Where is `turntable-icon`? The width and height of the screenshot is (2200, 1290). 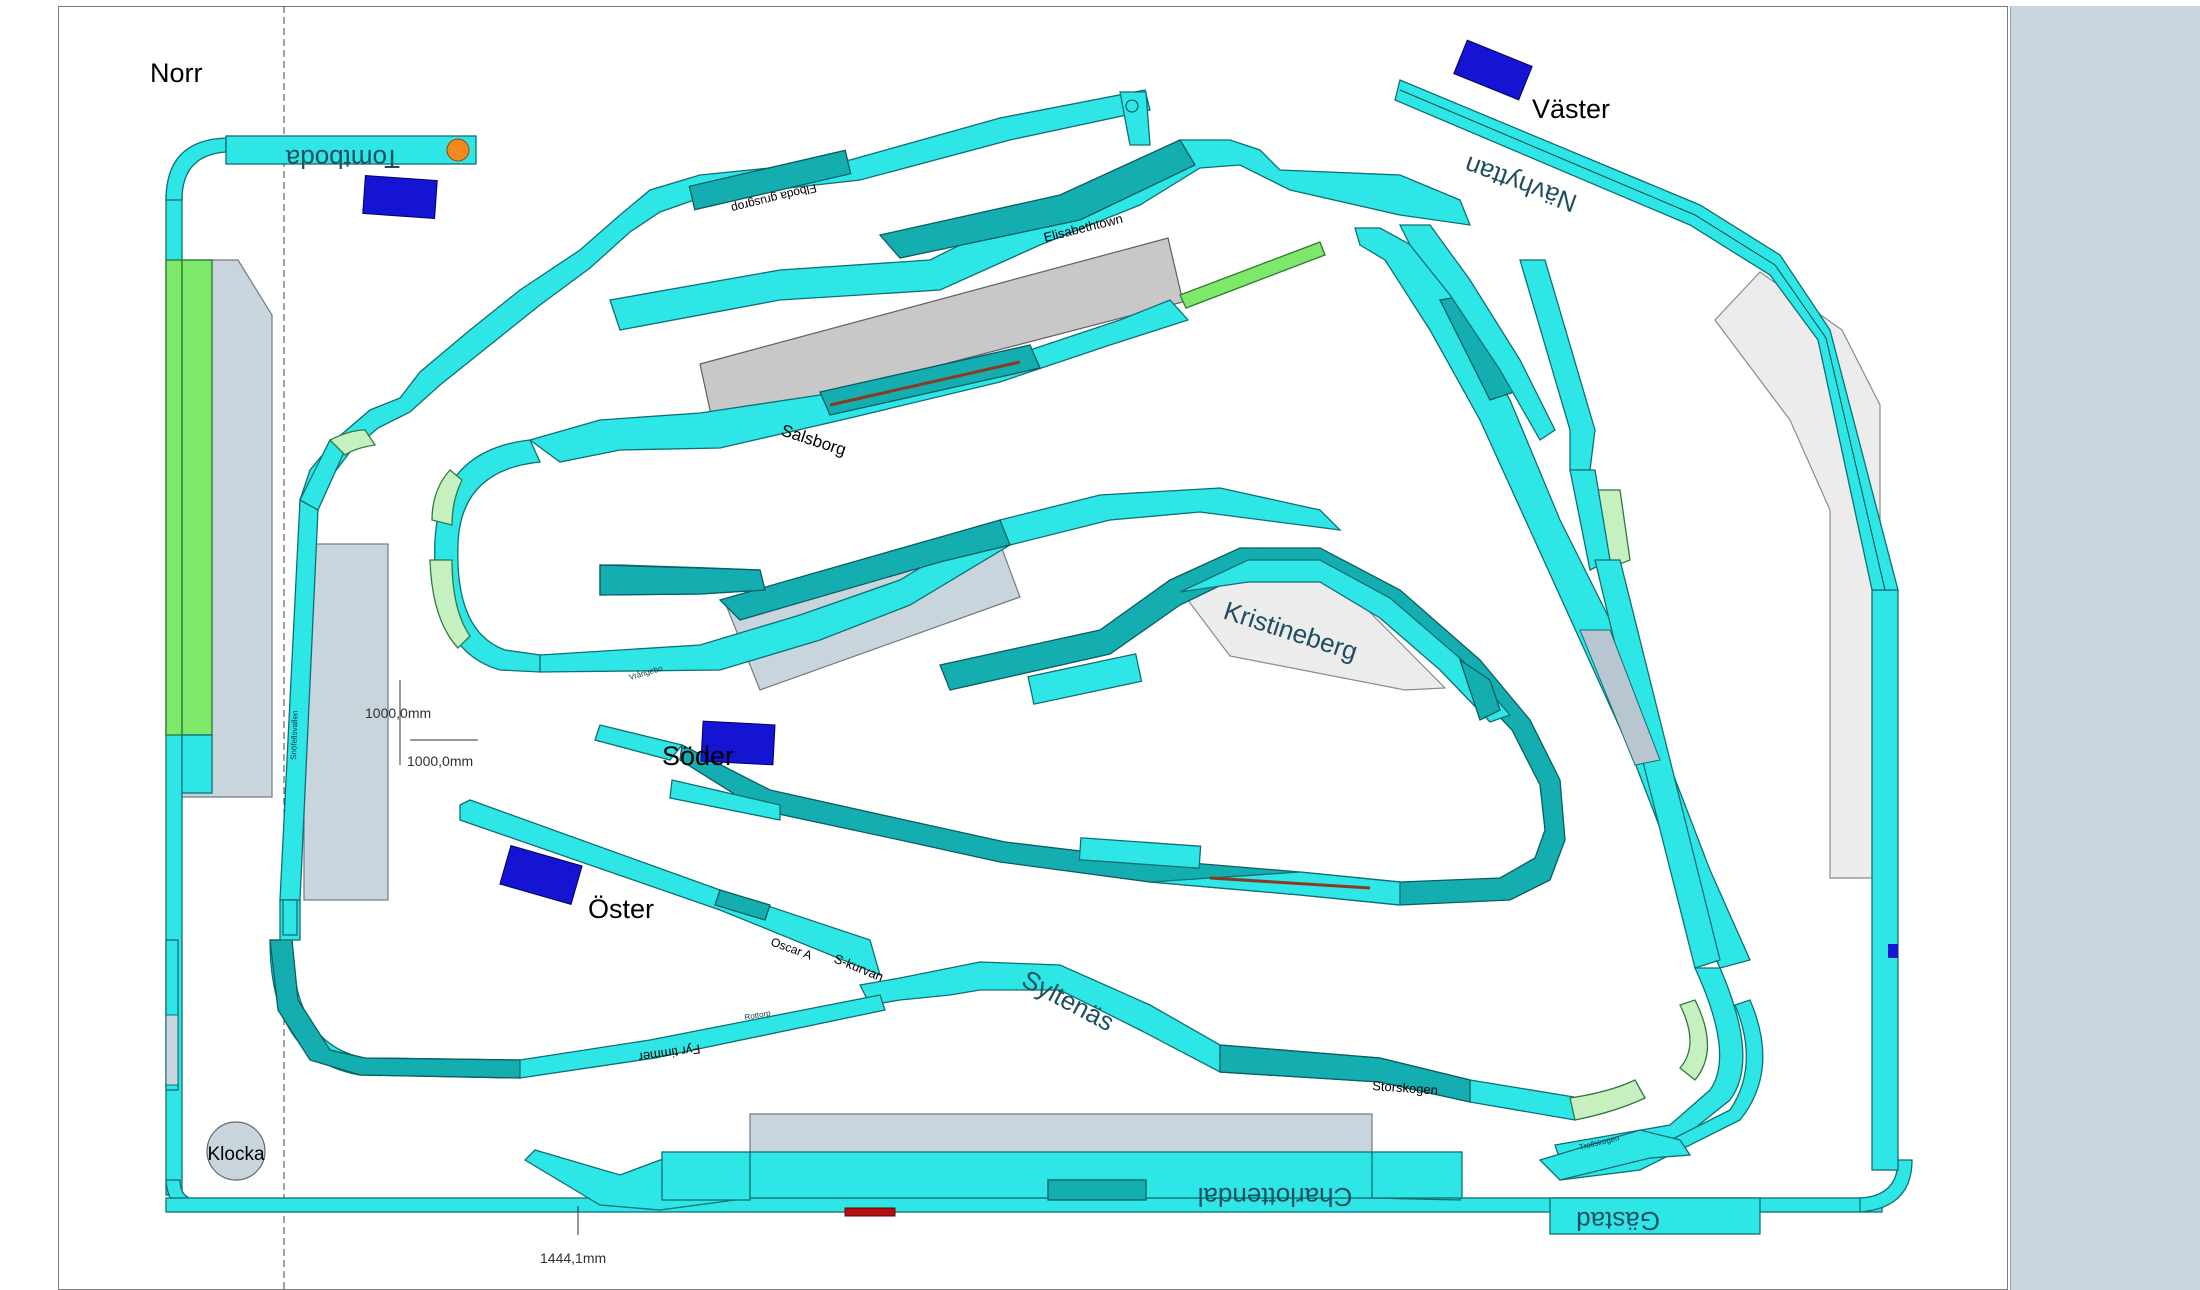
turntable-icon is located at coordinates (458, 150).